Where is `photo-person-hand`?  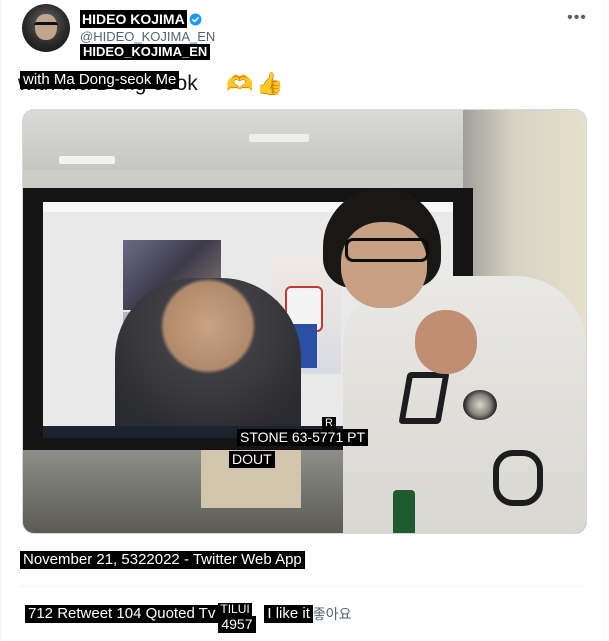 photo-person-hand is located at coordinates (446, 342).